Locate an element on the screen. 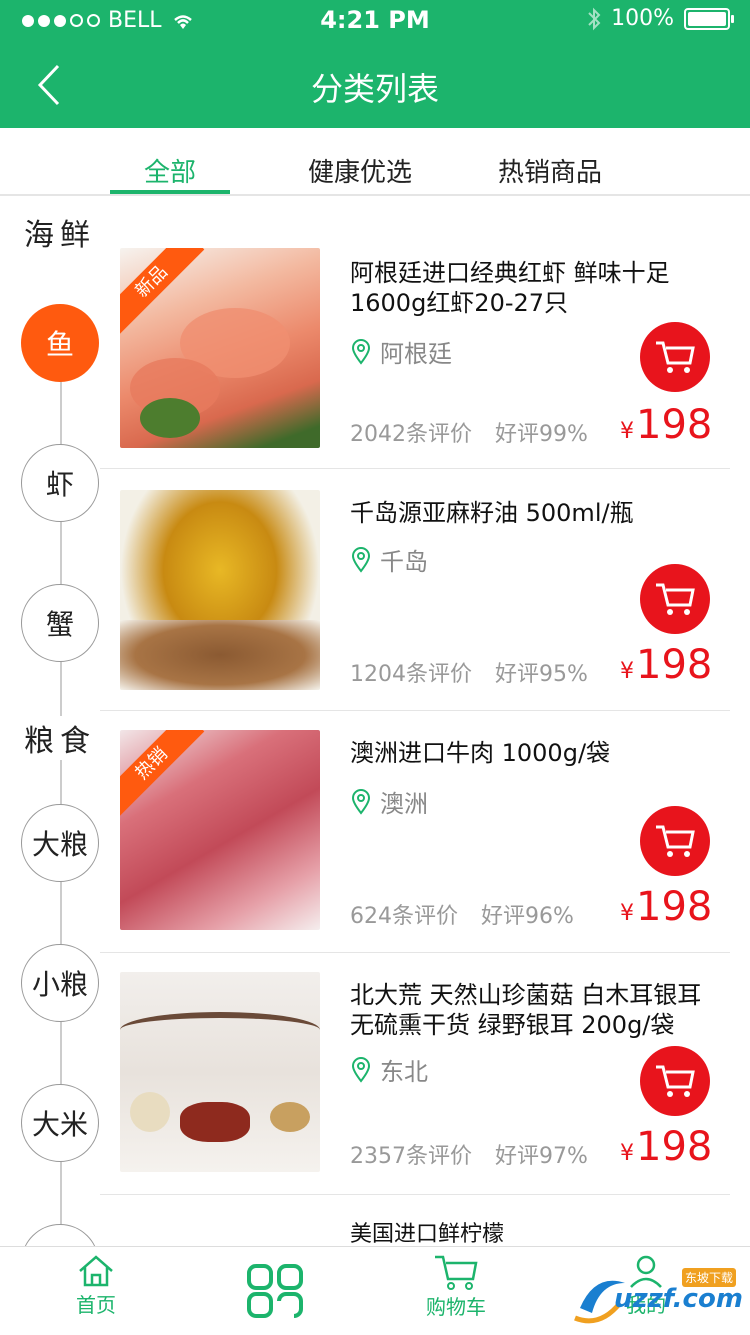 The image size is (750, 1335). category-more is located at coordinates (60, 1235).